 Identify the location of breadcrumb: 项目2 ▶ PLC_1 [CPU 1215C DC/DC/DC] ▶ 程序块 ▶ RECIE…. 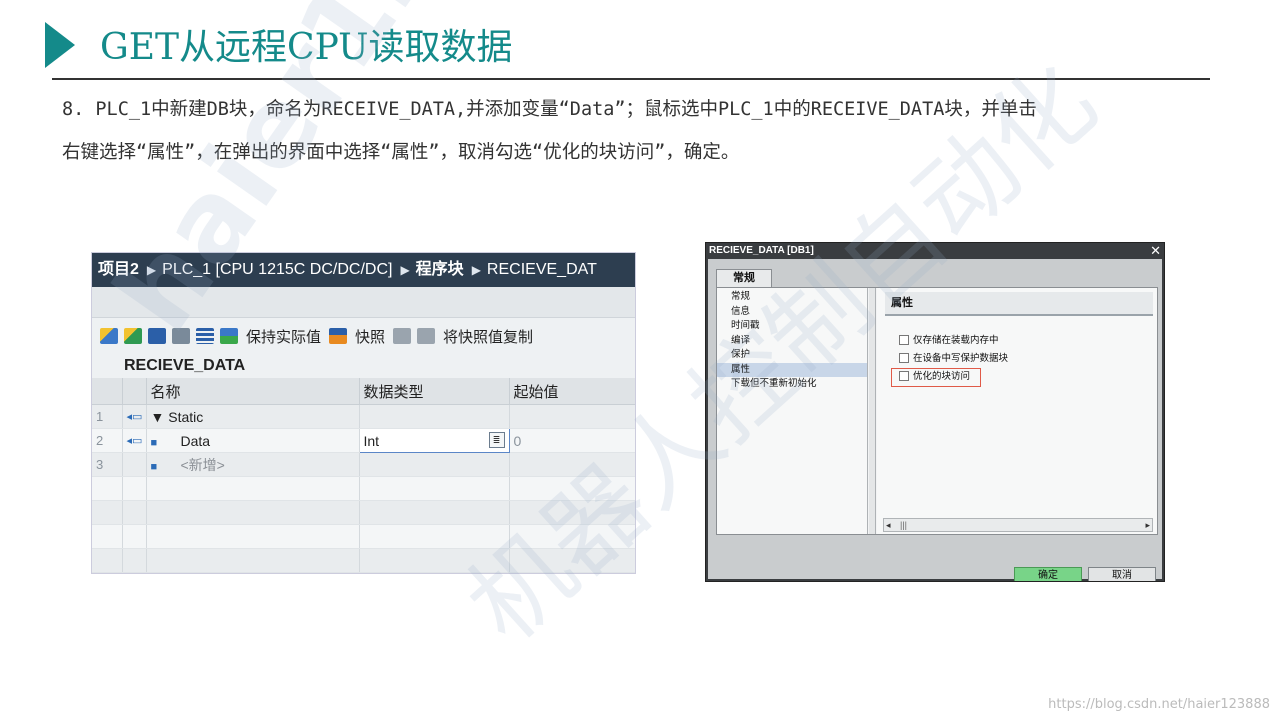
(363, 270).